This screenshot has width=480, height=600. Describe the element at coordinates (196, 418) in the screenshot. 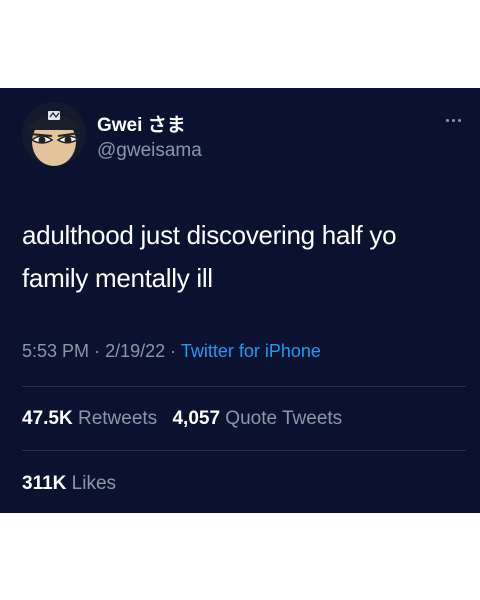

I see `quote-tweets-count: 4,057` at that location.